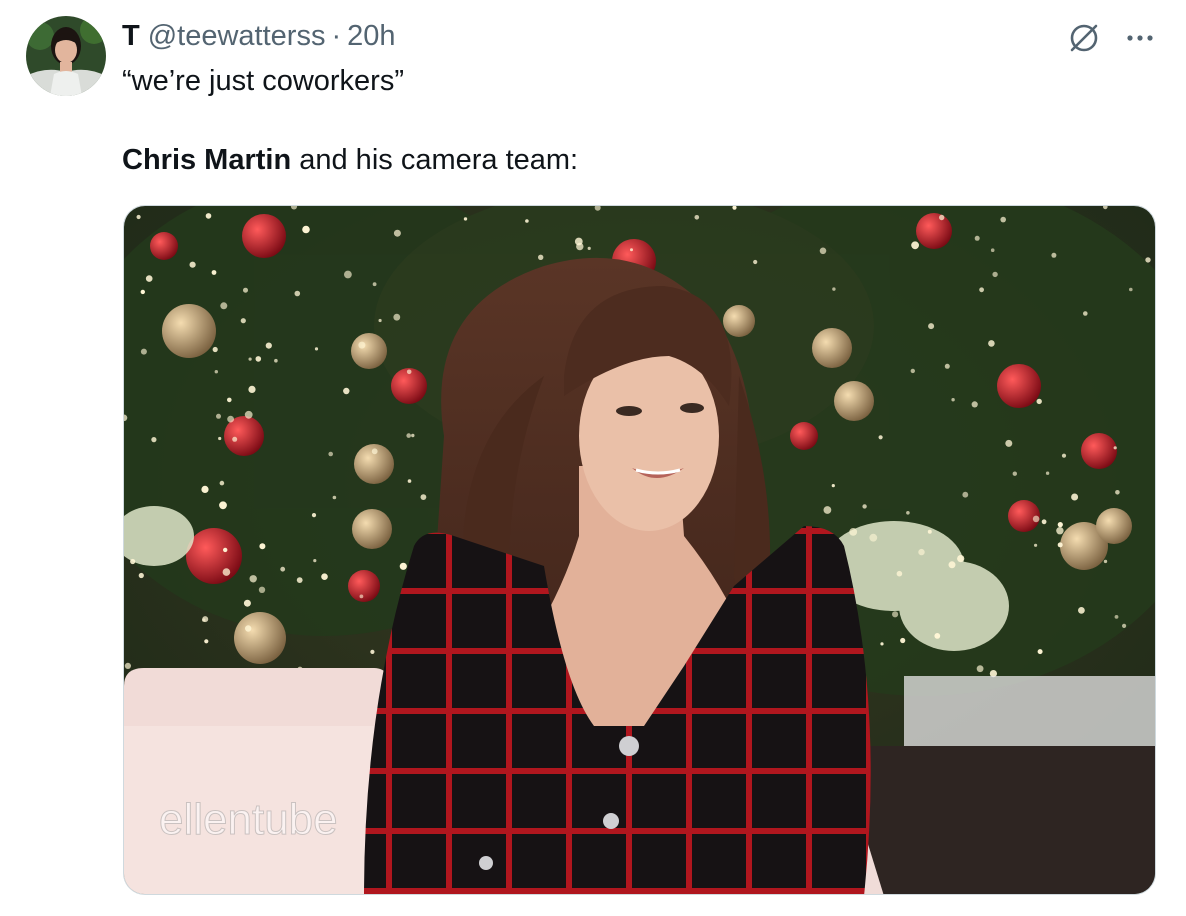  What do you see at coordinates (237, 36) in the screenshot?
I see `user-handle: @teewatterss` at bounding box center [237, 36].